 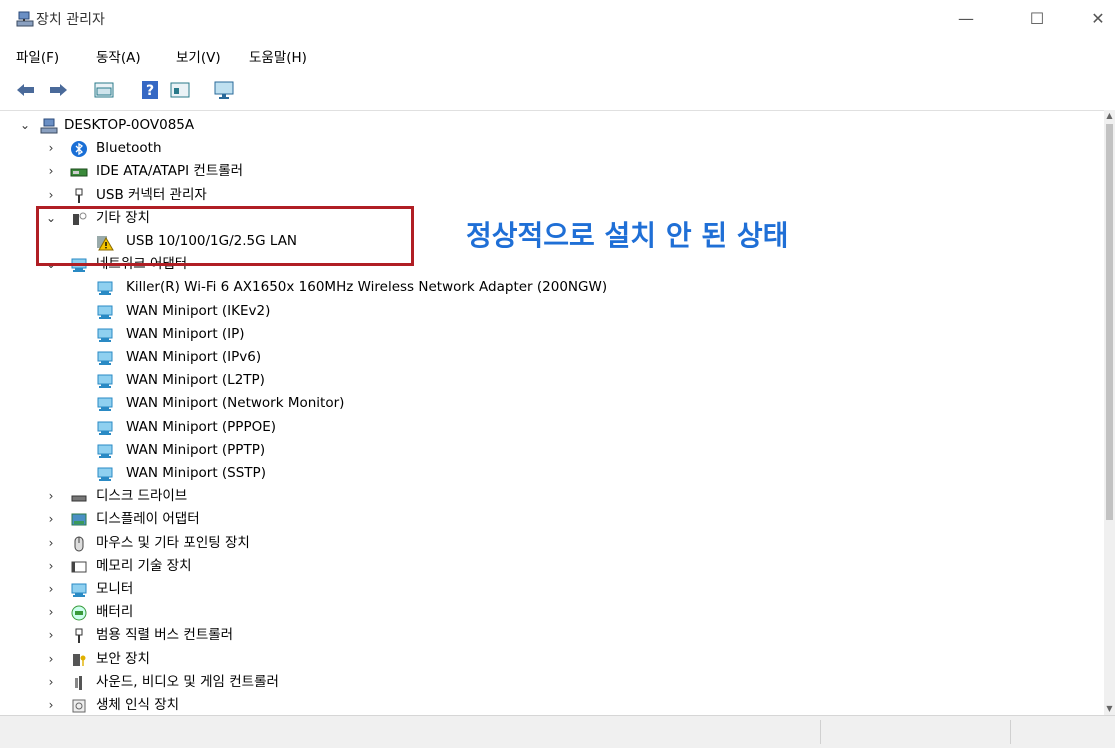 What do you see at coordinates (557, 55) in the screenshot?
I see `menu-bar: 파일(F) 동작(A) 보기(V) 도움말(H)` at bounding box center [557, 55].